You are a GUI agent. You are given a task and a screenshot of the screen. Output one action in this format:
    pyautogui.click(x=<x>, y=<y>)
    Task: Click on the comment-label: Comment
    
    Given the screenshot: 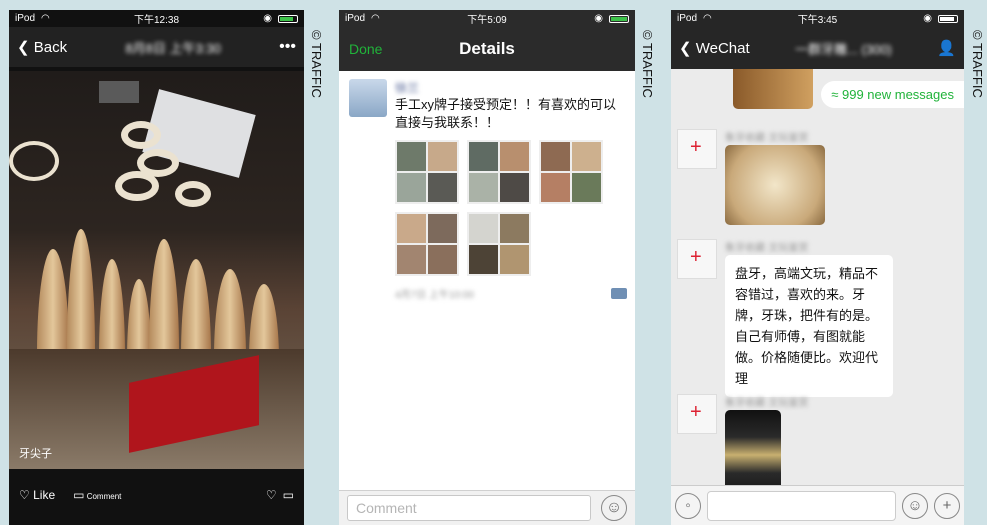 What is the action you would take?
    pyautogui.click(x=104, y=496)
    